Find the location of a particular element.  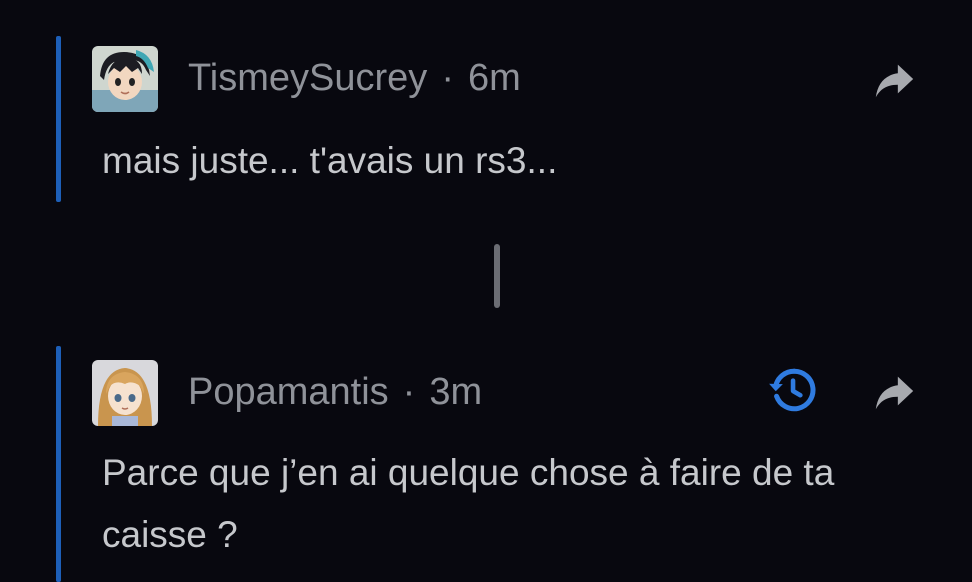

username: Popamantis is located at coordinates (288, 392).